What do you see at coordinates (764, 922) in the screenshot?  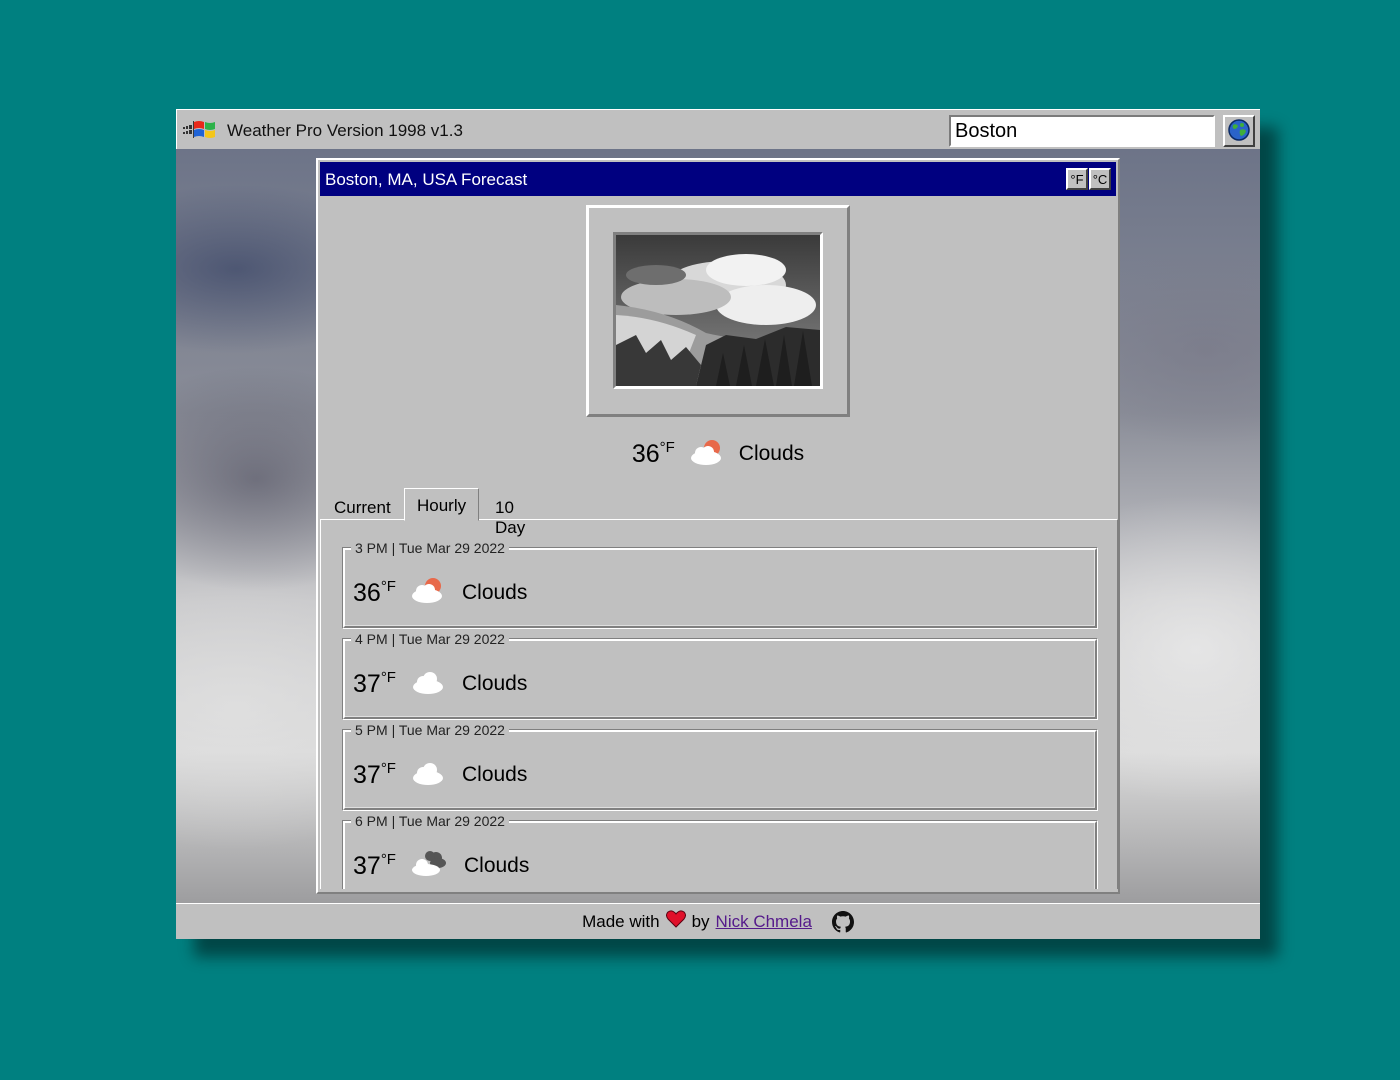 I see `author-link: Nick Chmela` at bounding box center [764, 922].